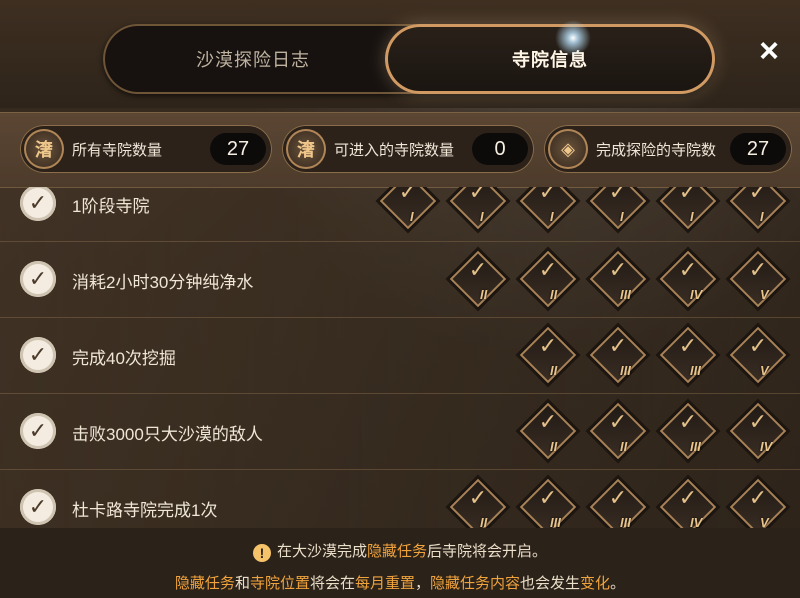  Describe the element at coordinates (321, 551) in the screenshot. I see `notice-text: 在大沙漠完成` at that location.